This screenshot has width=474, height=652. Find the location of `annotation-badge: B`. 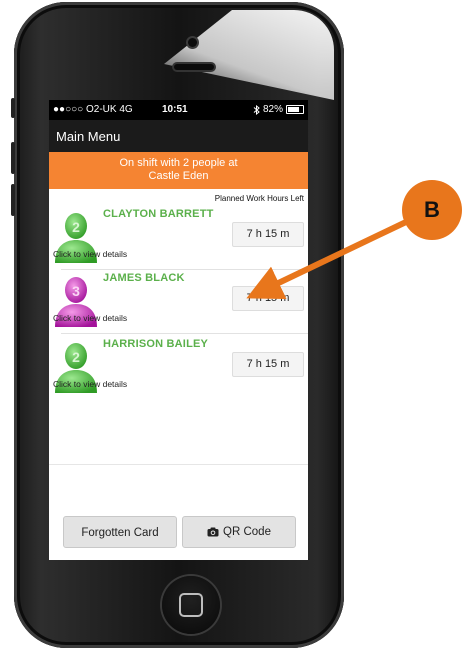

annotation-badge: B is located at coordinates (432, 210).